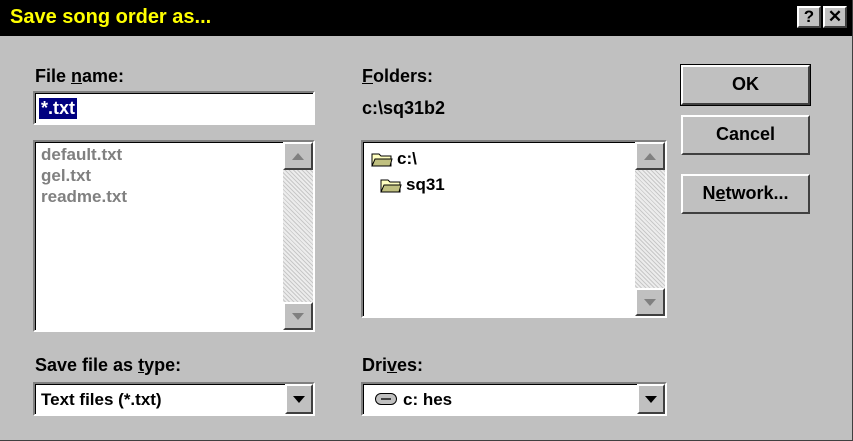  I want to click on file-list: default.txt gel.txt readme.txt, so click(174, 236).